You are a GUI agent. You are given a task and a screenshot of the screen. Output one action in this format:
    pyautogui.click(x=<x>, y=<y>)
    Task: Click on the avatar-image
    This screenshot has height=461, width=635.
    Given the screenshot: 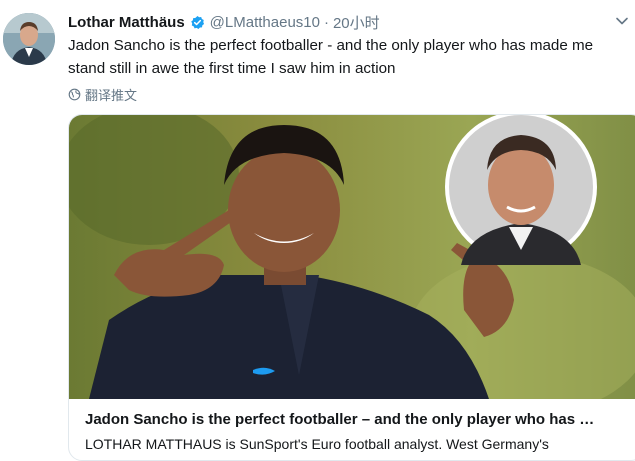 What is the action you would take?
    pyautogui.click(x=29, y=39)
    